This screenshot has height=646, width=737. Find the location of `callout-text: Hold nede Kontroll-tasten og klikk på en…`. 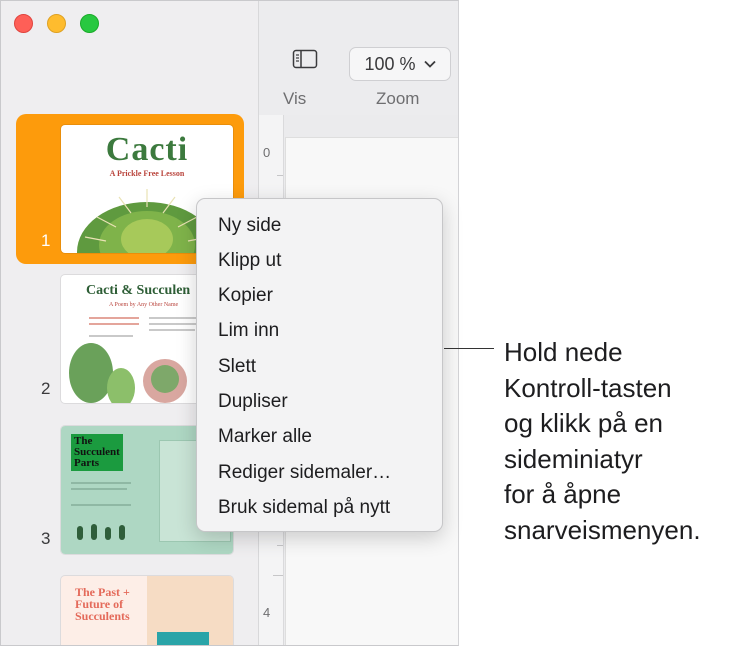

callout-text: Hold nede Kontroll-tasten og klikk på en… is located at coordinates (602, 441).